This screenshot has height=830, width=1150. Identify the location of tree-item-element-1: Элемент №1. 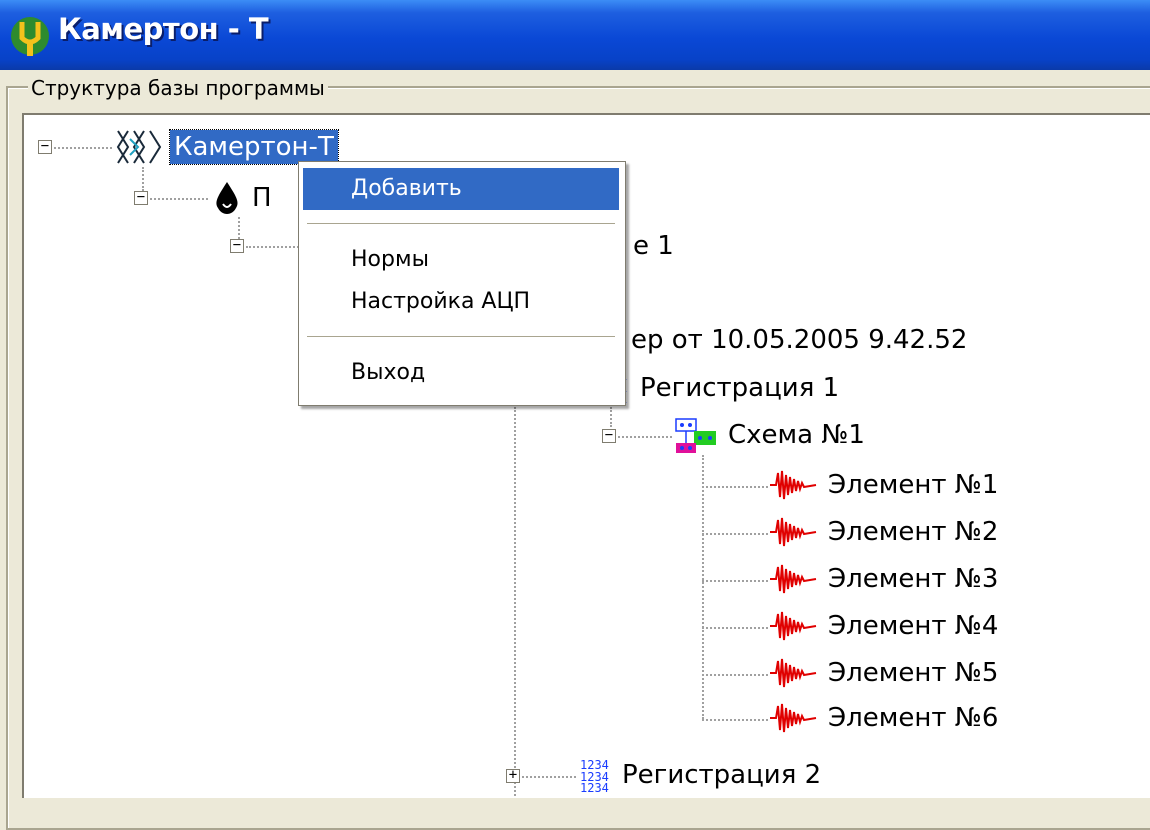
(885, 485).